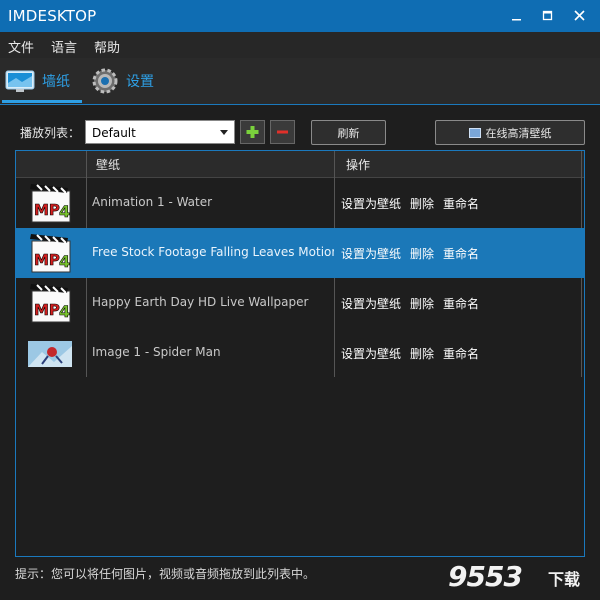  What do you see at coordinates (358, 165) in the screenshot?
I see `header-actions: 操作` at bounding box center [358, 165].